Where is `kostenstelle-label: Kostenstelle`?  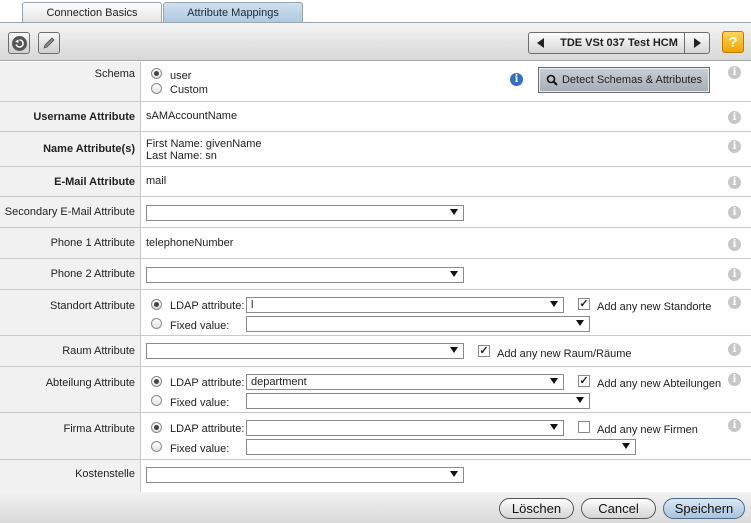
kostenstelle-label: Kostenstelle is located at coordinates (70, 476).